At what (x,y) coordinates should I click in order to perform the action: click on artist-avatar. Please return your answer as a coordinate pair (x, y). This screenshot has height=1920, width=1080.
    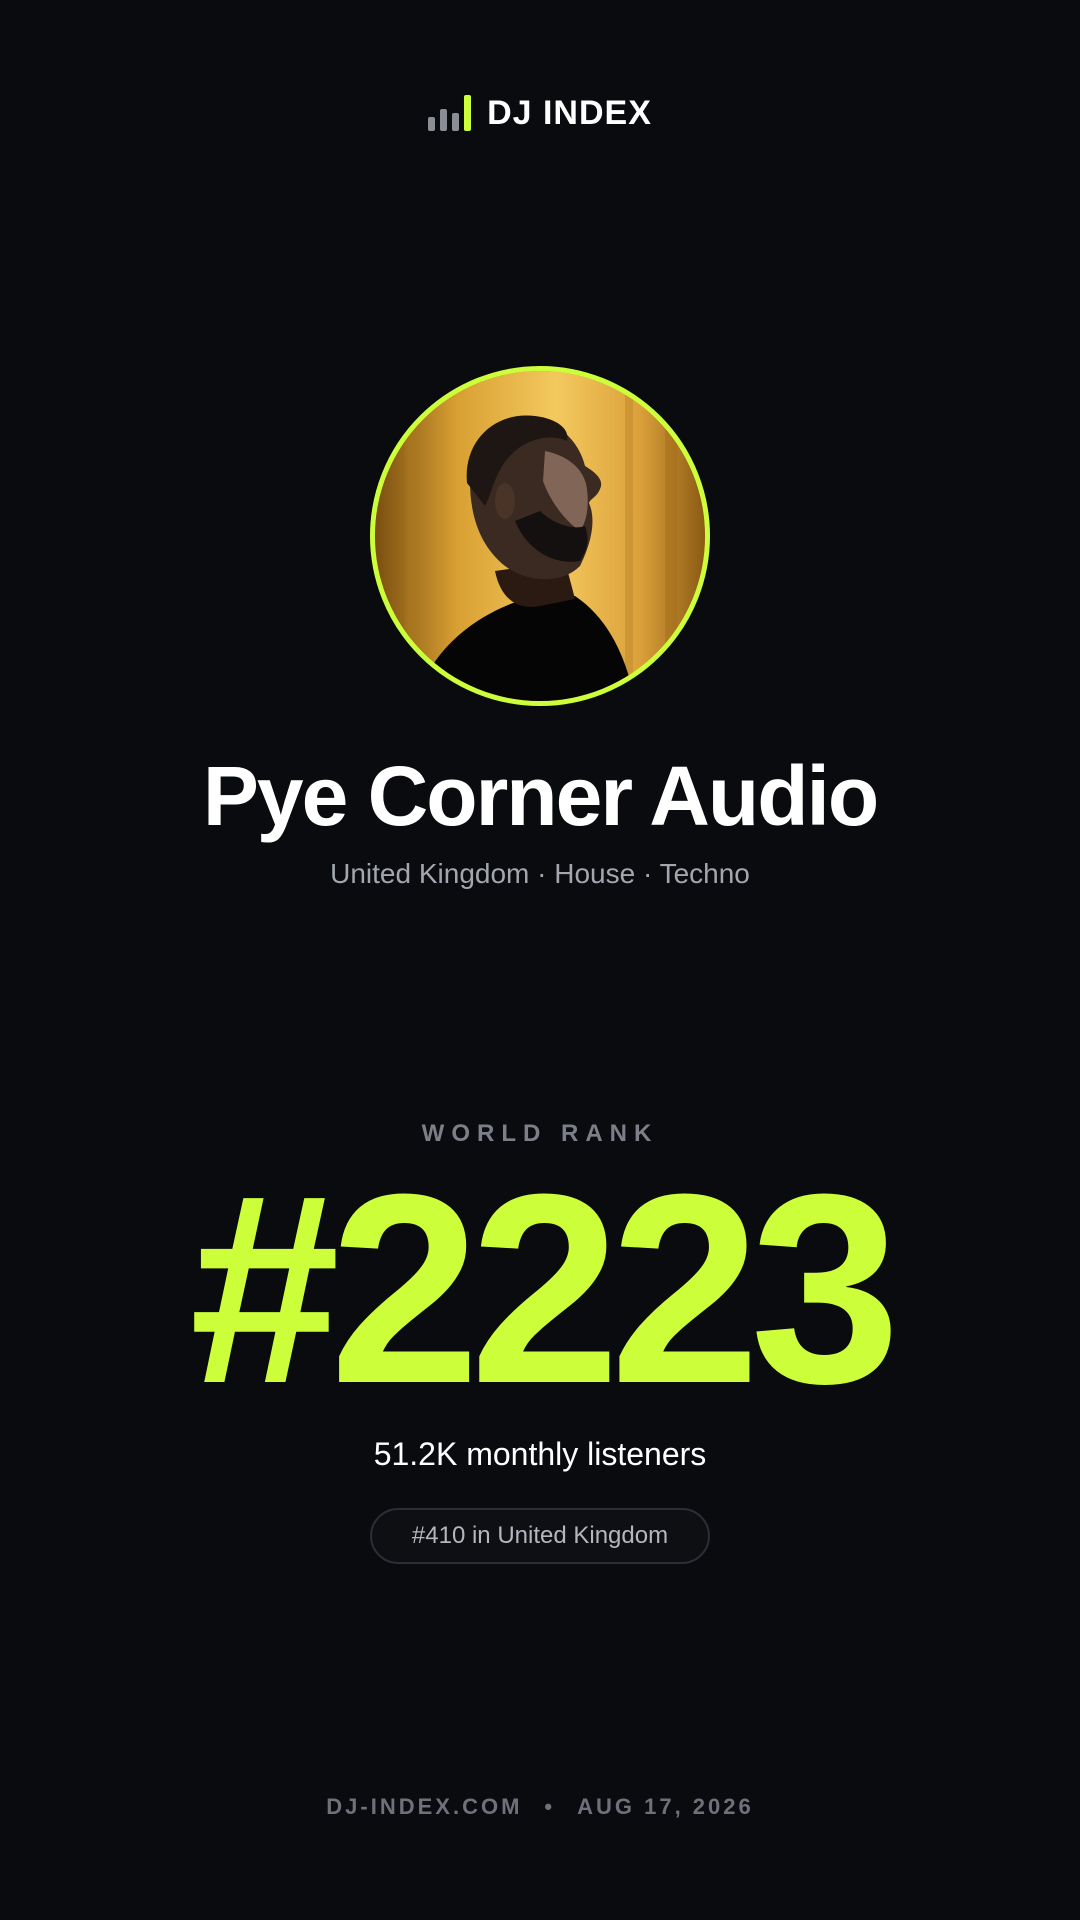
    Looking at the image, I should click on (540, 536).